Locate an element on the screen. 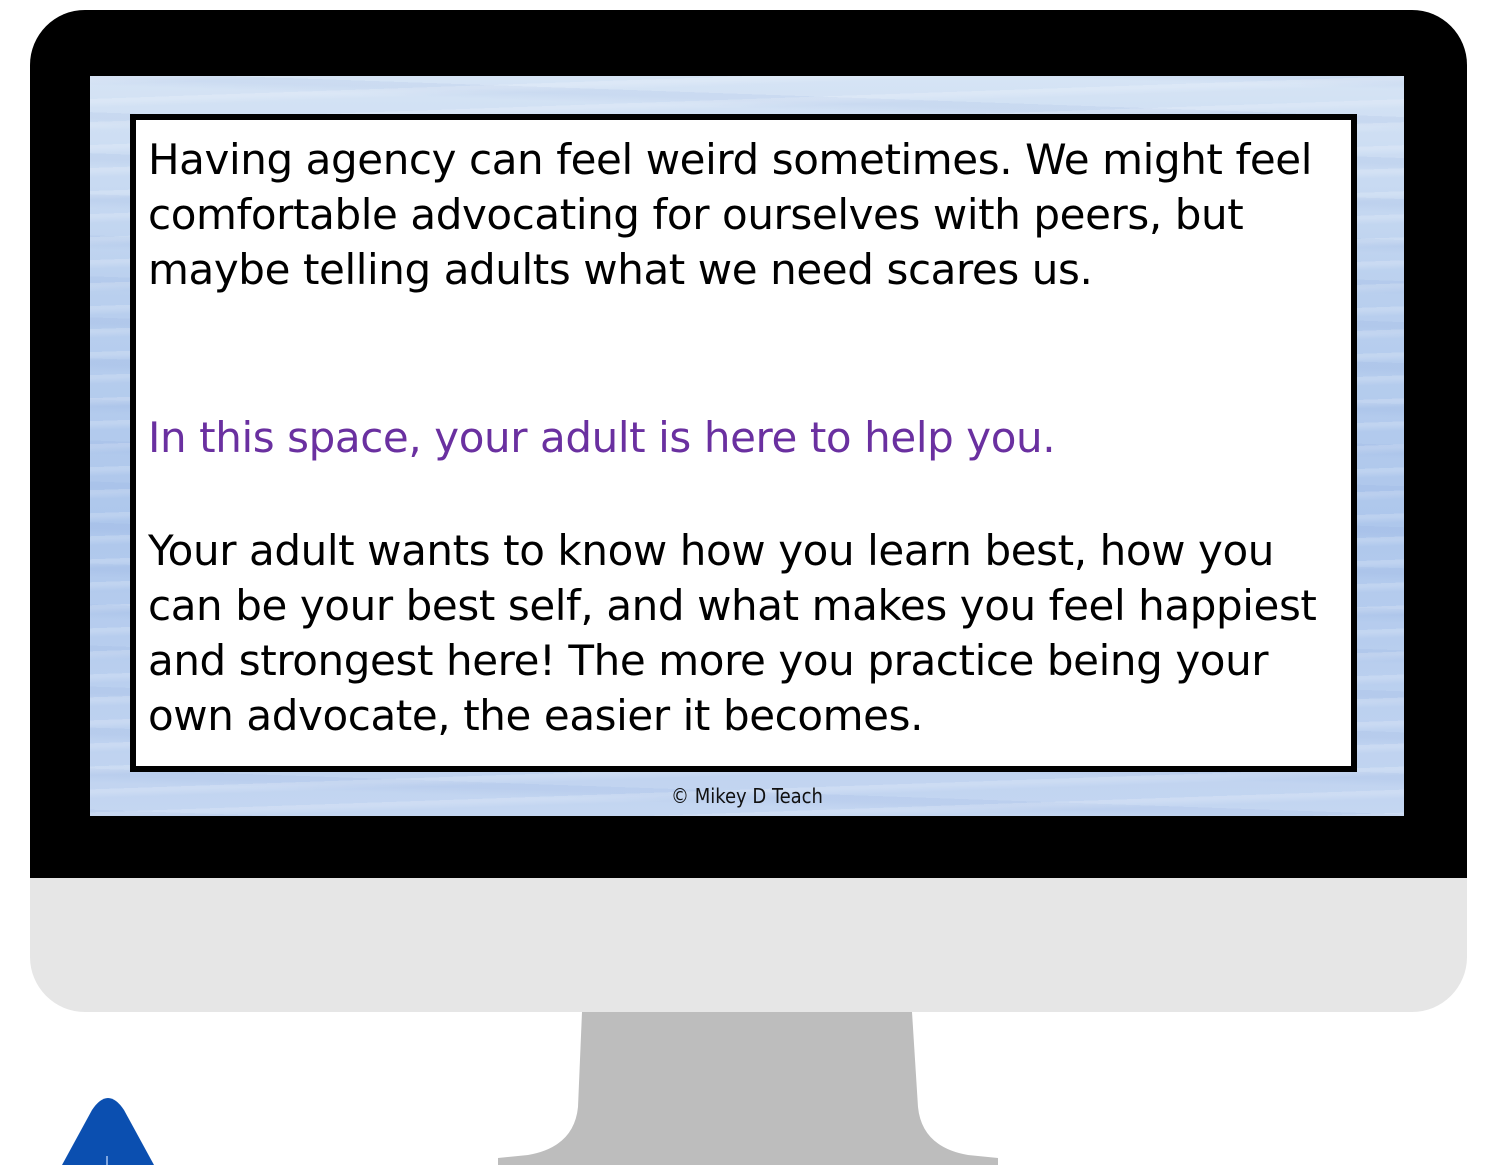 Image resolution: width=1491 pixels, height=1165 pixels. copyright-credit: © Mikey D Teach is located at coordinates (747, 796).